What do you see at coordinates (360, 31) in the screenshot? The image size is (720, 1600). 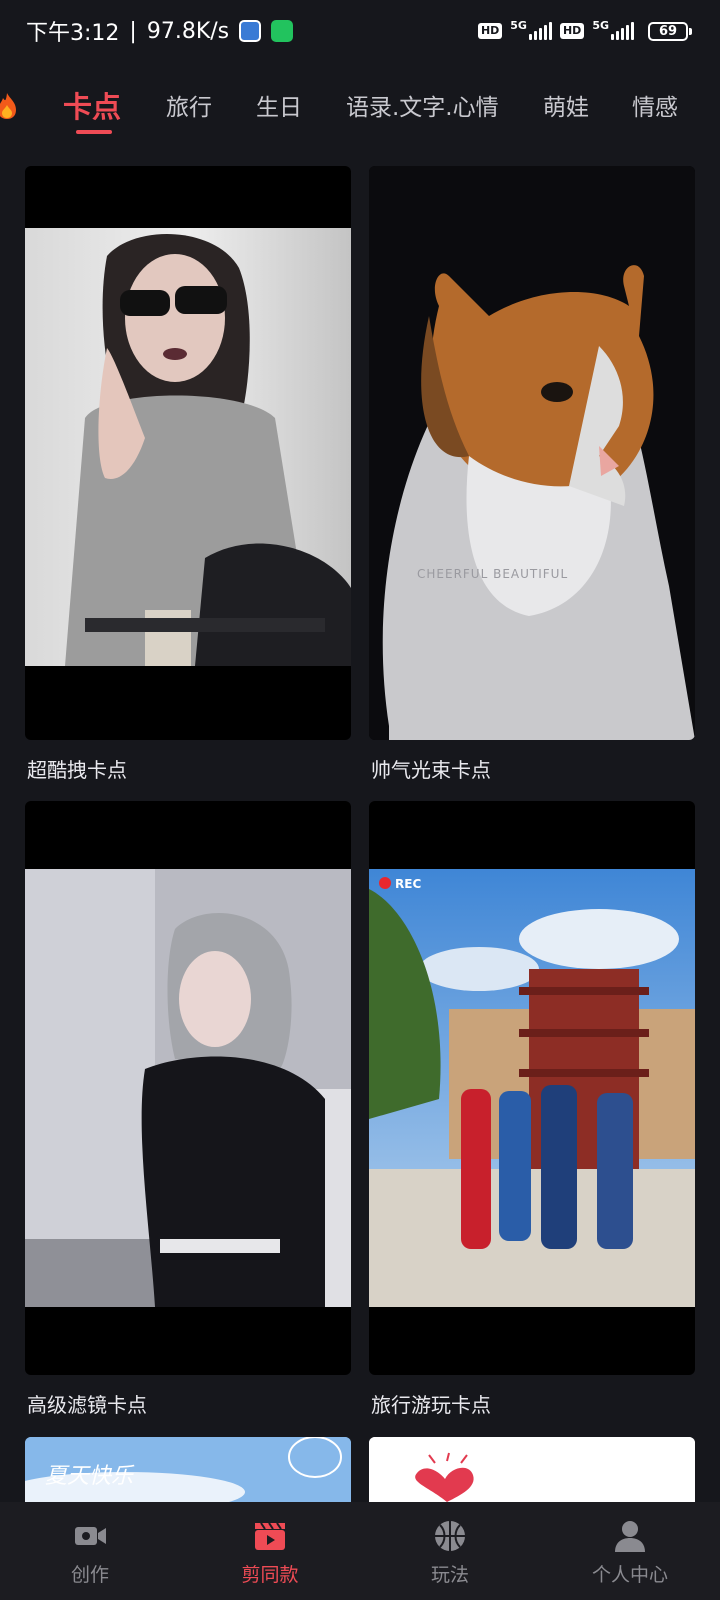 I see `status-bar: 下午3:12 | 97.8K/s HD 5G HD 5G 69` at bounding box center [360, 31].